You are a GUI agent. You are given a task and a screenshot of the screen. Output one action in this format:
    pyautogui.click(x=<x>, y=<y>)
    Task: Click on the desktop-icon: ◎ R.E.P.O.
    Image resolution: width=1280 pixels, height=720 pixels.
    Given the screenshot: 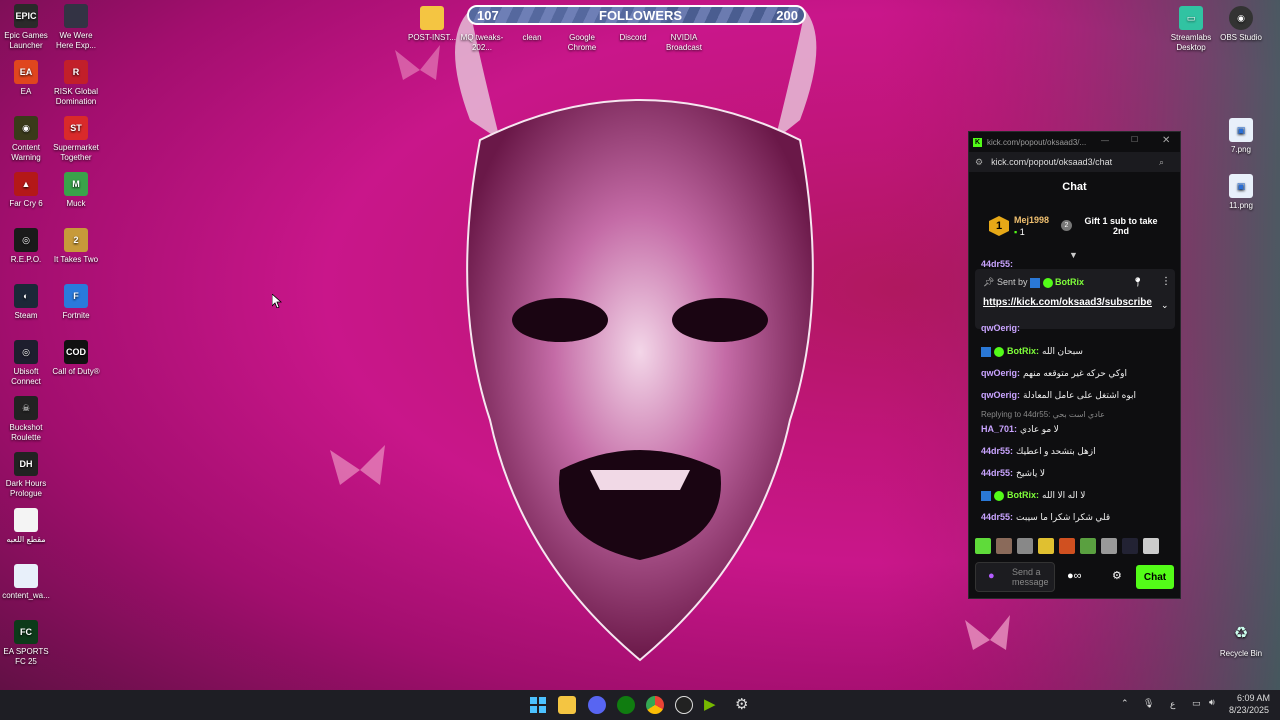 What is the action you would take?
    pyautogui.click(x=26, y=246)
    